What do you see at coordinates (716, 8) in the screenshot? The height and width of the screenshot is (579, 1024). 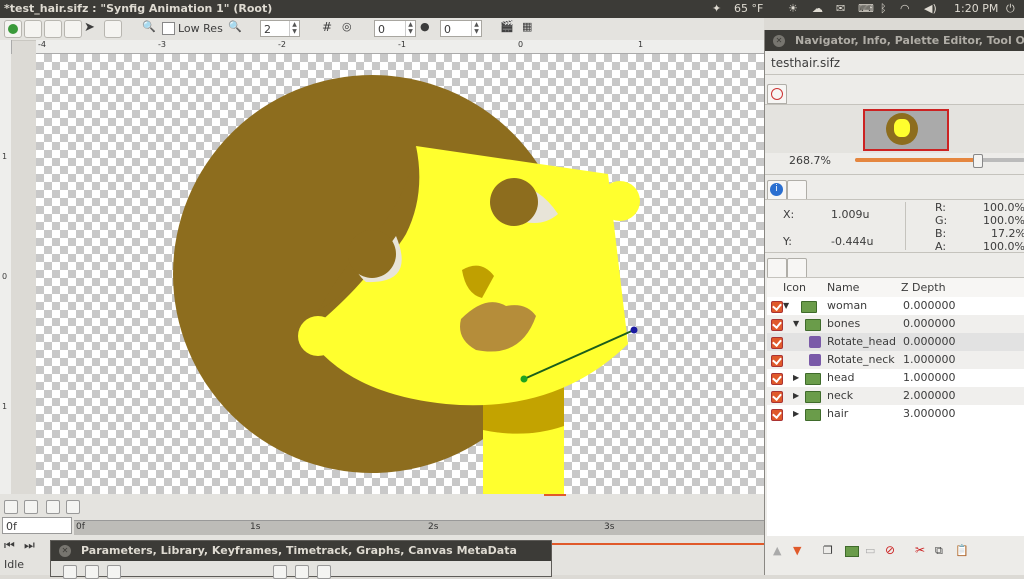 I see `dropbox-icon: ✦` at bounding box center [716, 8].